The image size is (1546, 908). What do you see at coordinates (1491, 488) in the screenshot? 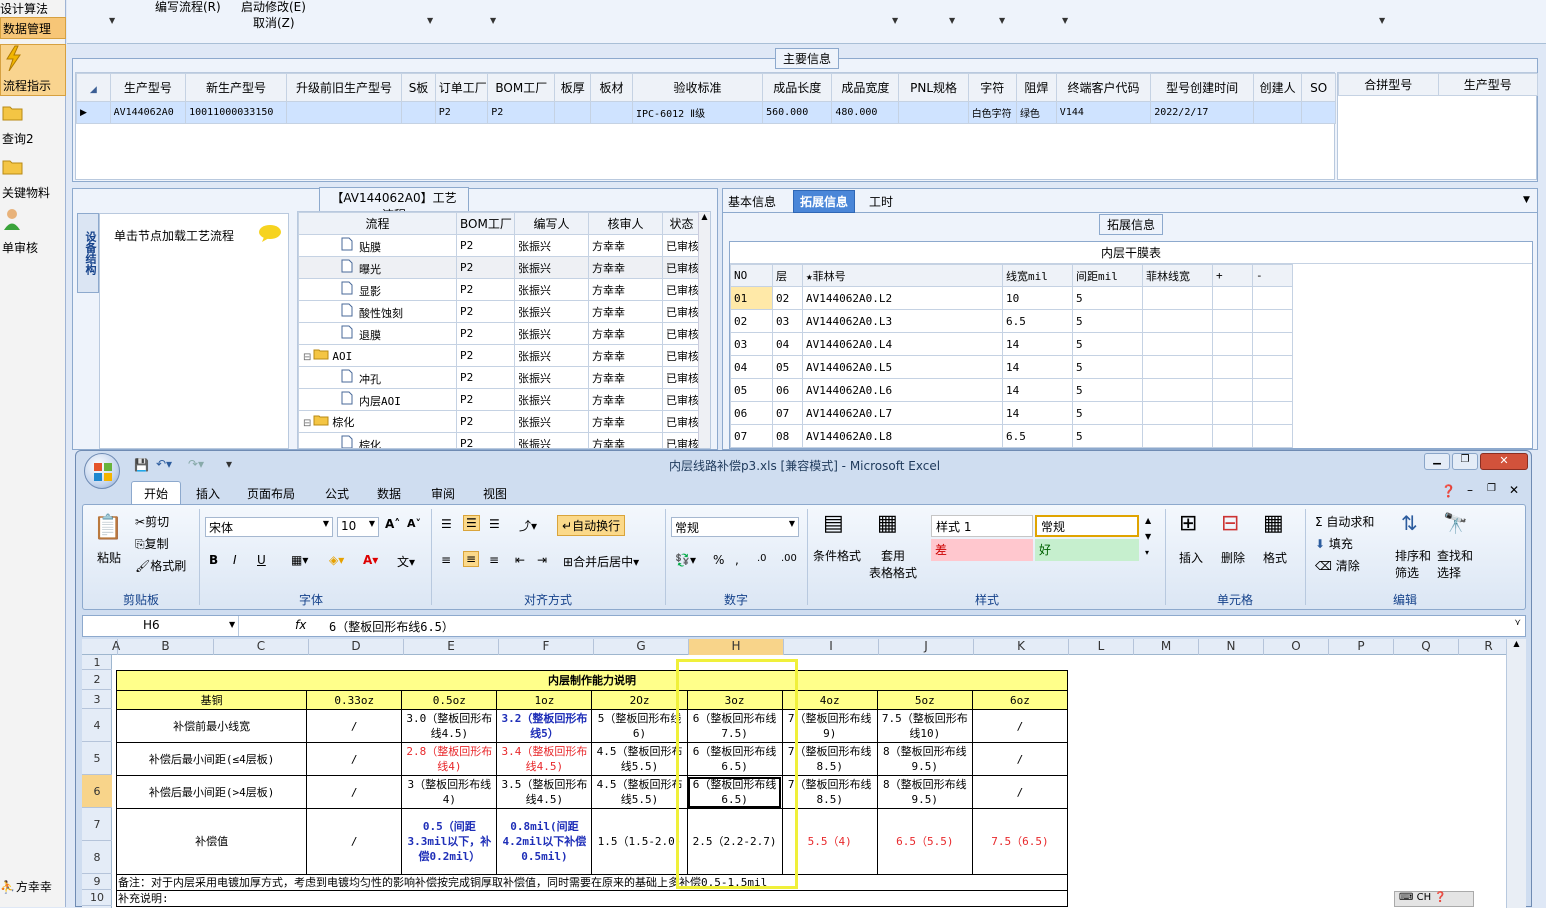
I see `ribbon-restore-icon: ❐` at bounding box center [1491, 488].